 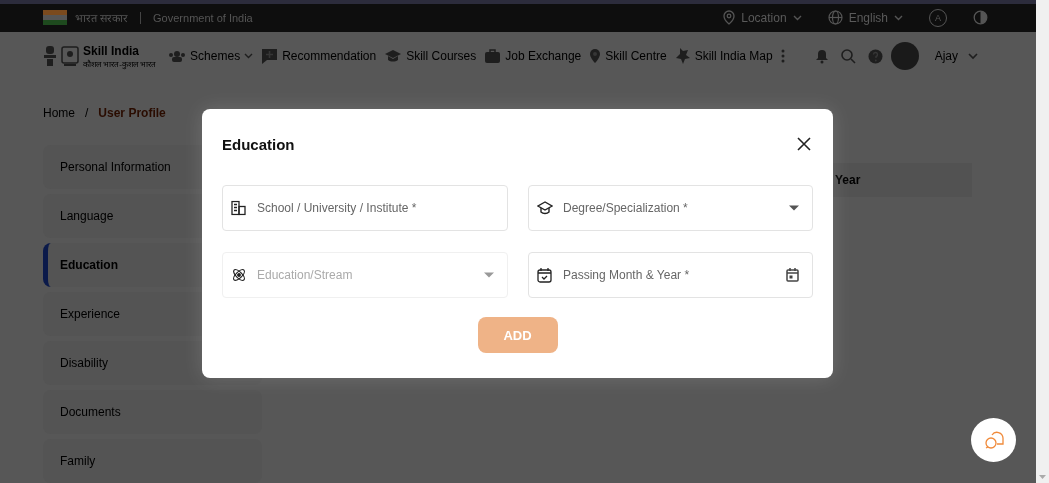 I want to click on globe-icon, so click(x=835, y=18).